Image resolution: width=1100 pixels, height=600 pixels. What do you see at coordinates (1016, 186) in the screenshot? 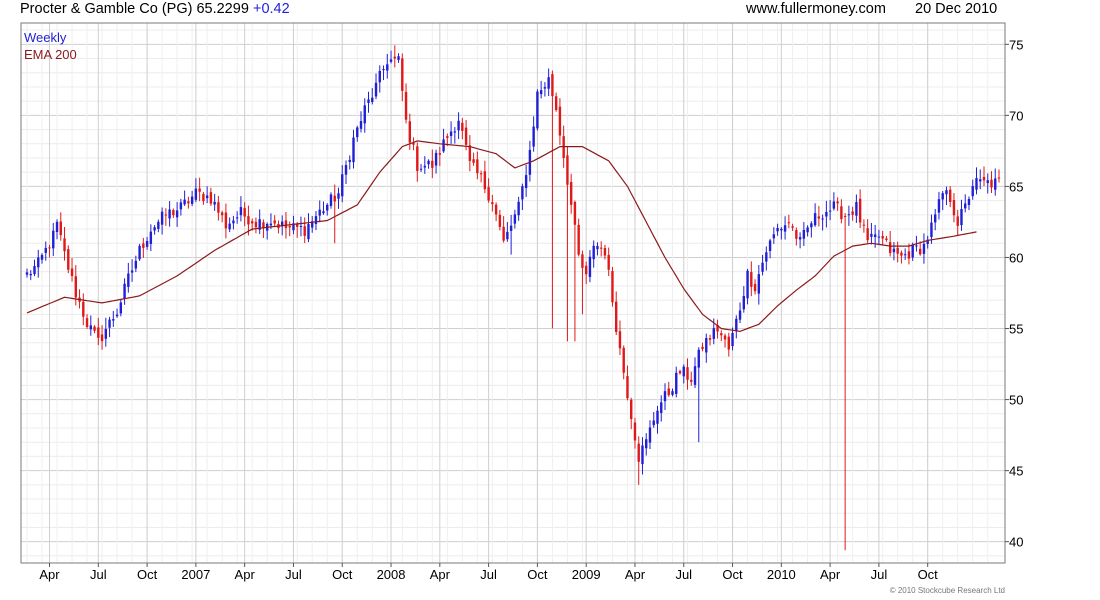
I see `y-tick-label: 65` at bounding box center [1016, 186].